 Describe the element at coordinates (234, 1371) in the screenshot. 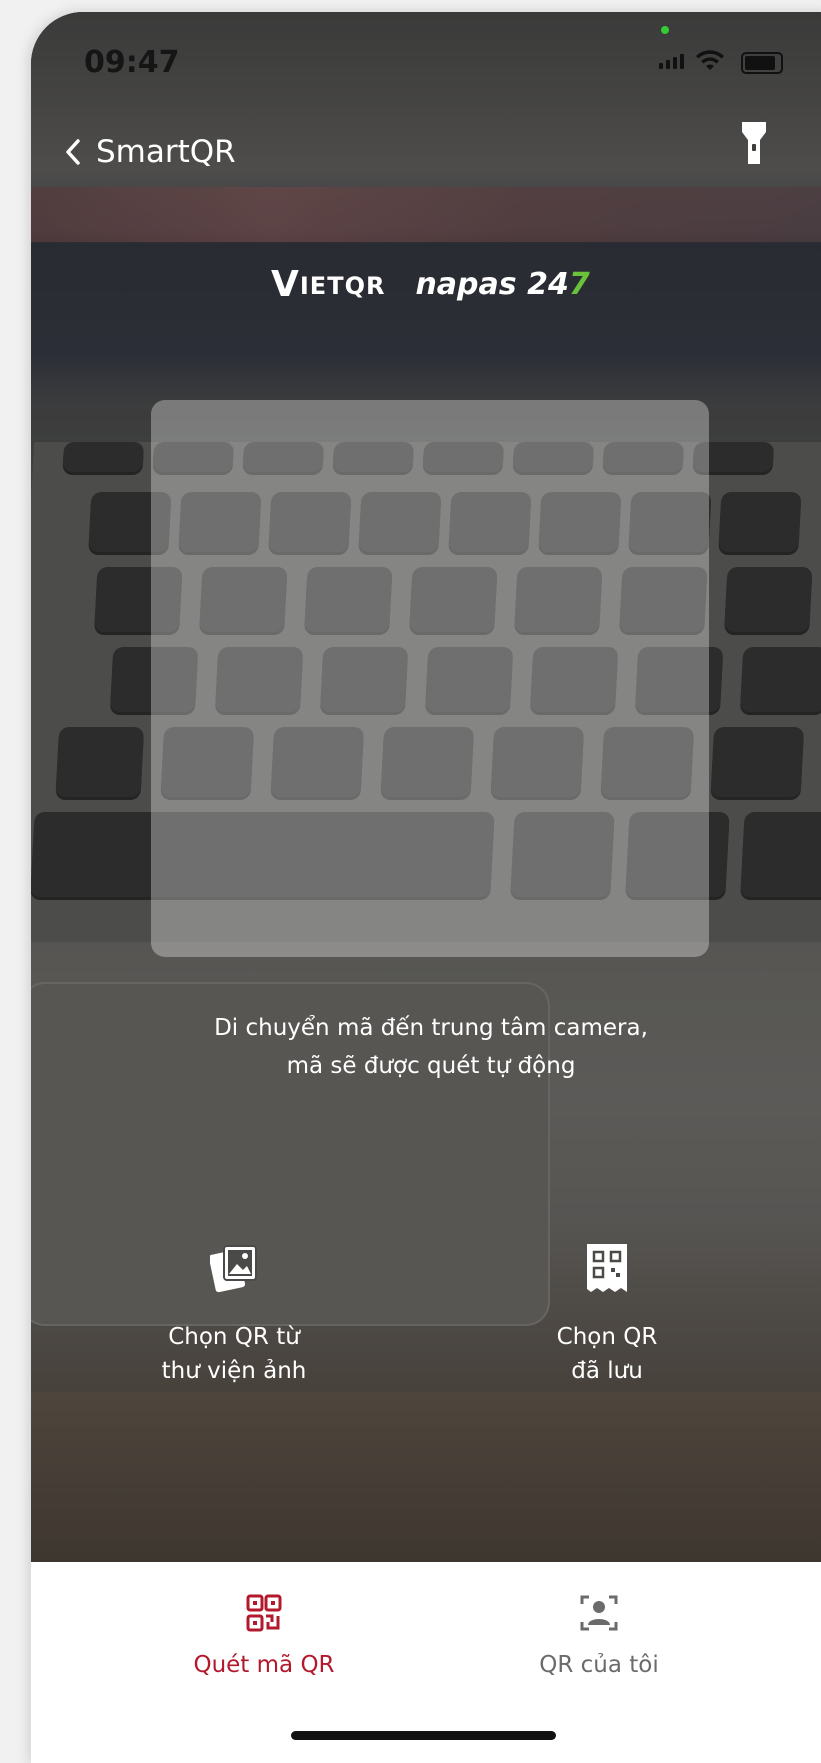

I see `gallery-label-line2: thư viện ảnh` at that location.